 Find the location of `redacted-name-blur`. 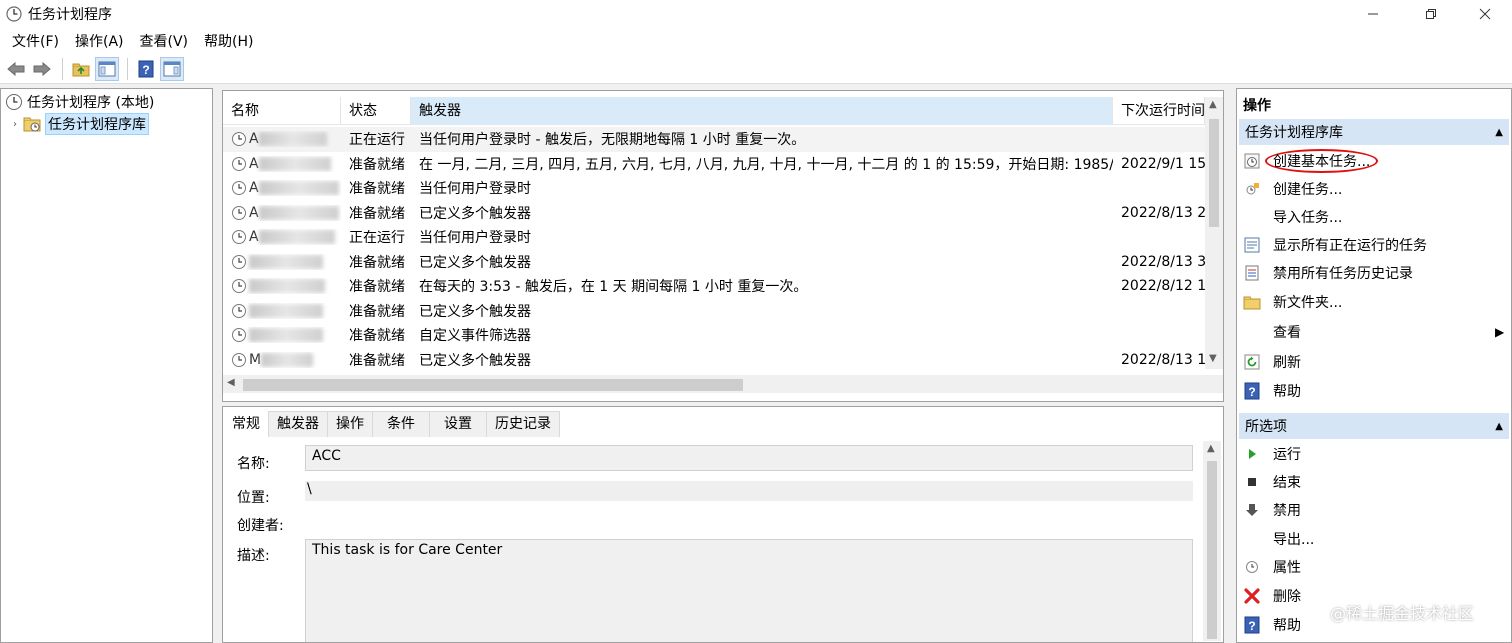

redacted-name-blur is located at coordinates (287, 359).